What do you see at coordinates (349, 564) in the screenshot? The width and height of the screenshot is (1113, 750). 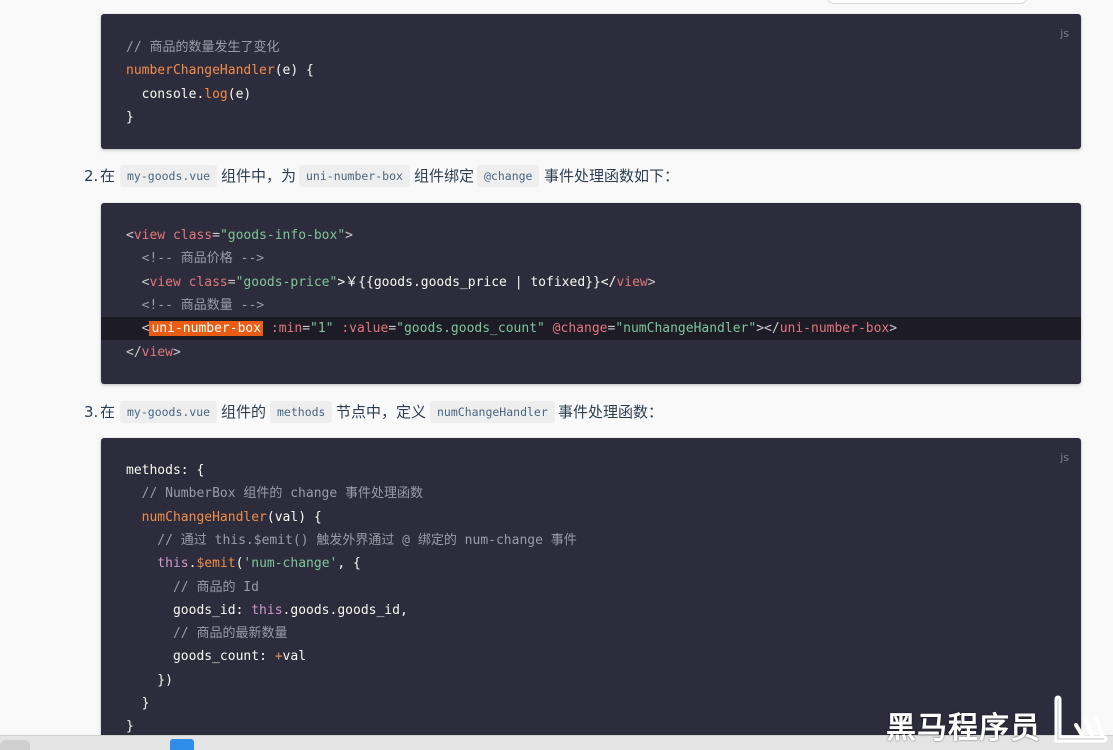 I see `code-token: , {` at bounding box center [349, 564].